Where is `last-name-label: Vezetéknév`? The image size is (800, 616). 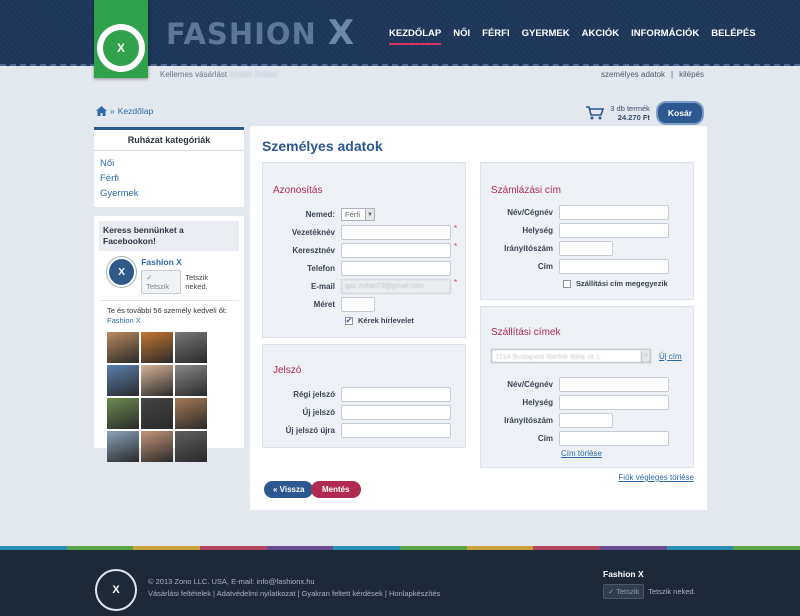 last-name-label: Vezetéknév is located at coordinates (313, 232).